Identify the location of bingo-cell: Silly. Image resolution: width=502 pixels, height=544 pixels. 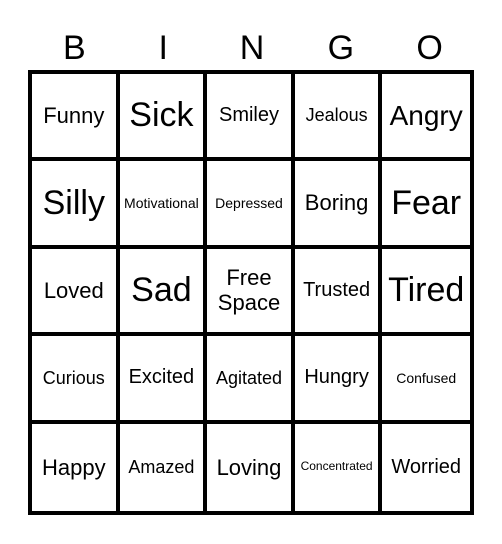
(76, 205).